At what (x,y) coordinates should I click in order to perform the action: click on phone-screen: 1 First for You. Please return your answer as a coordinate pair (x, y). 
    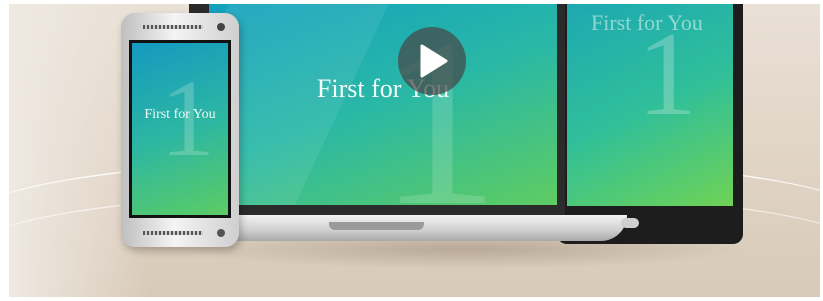
    Looking at the image, I should click on (180, 129).